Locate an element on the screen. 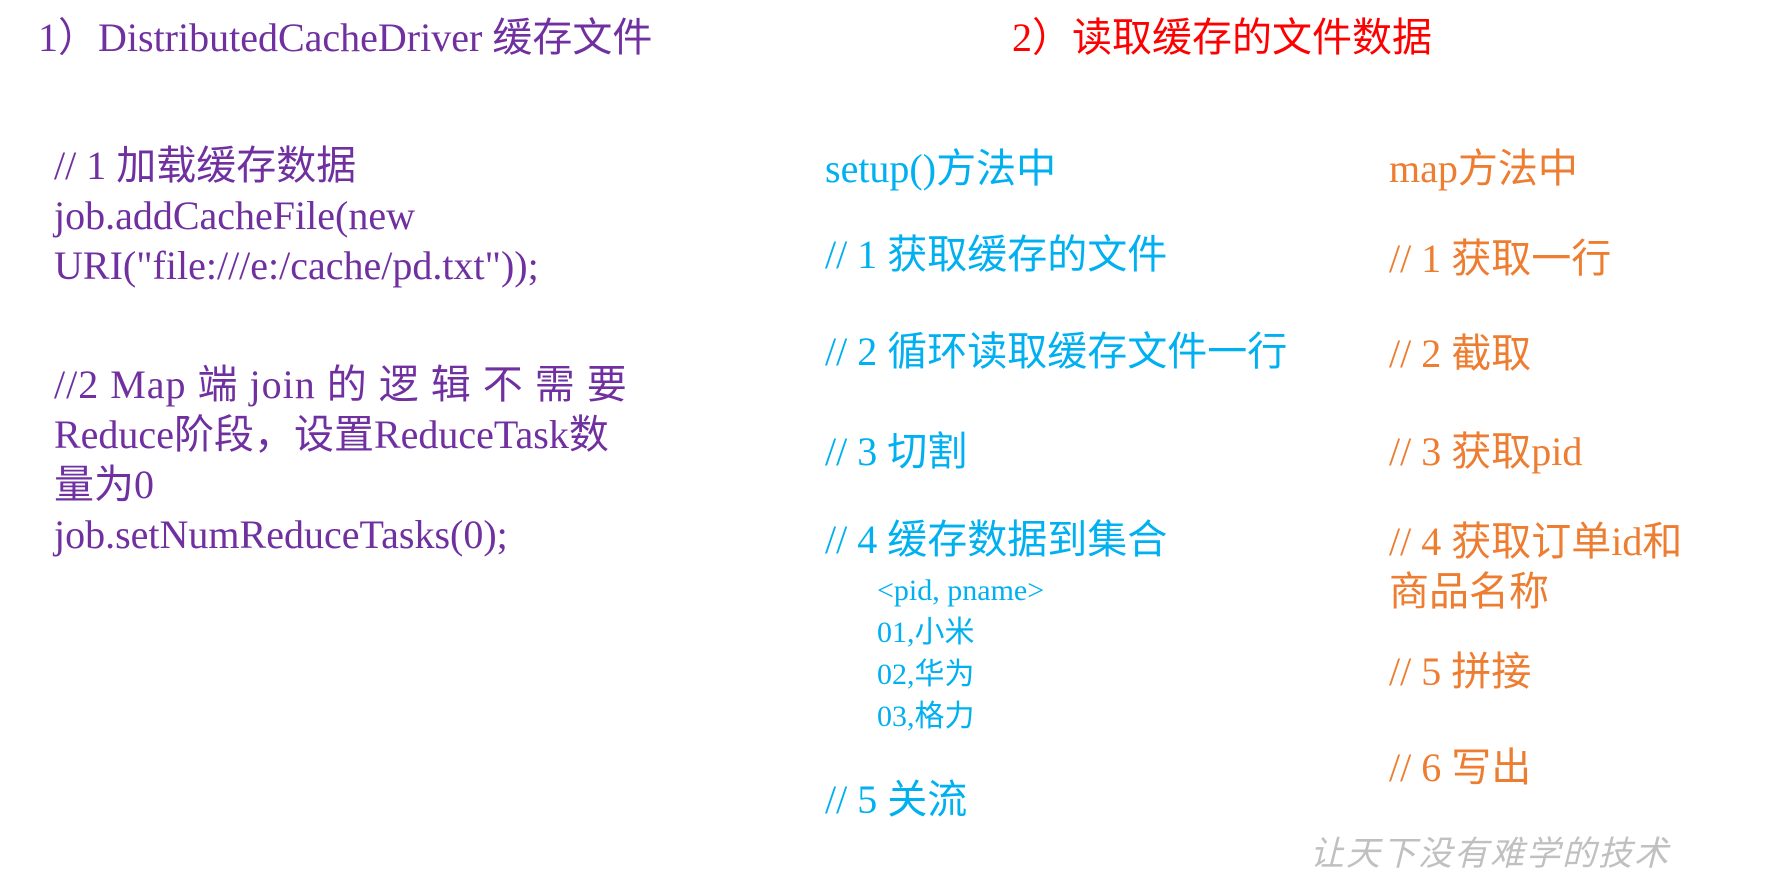 This screenshot has width=1779, height=880. setup-step-1: // 1 获取缓存的文件 is located at coordinates (996, 254).